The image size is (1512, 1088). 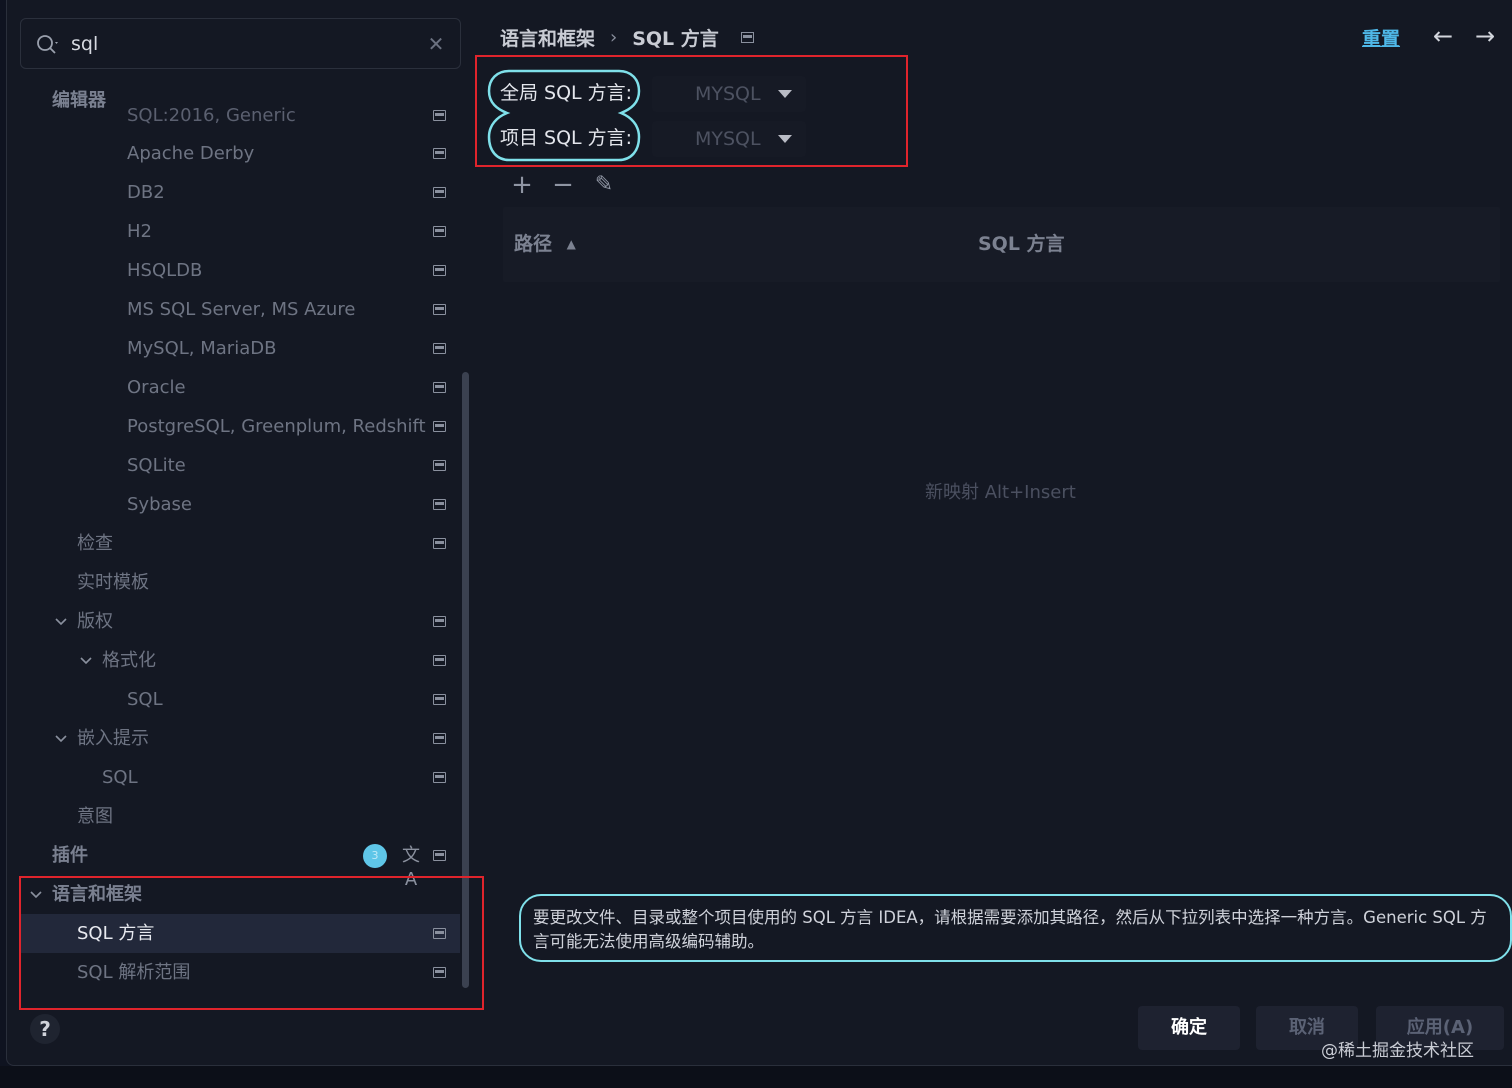 I want to click on sidebar-item-label: 格式化, so click(x=129, y=660).